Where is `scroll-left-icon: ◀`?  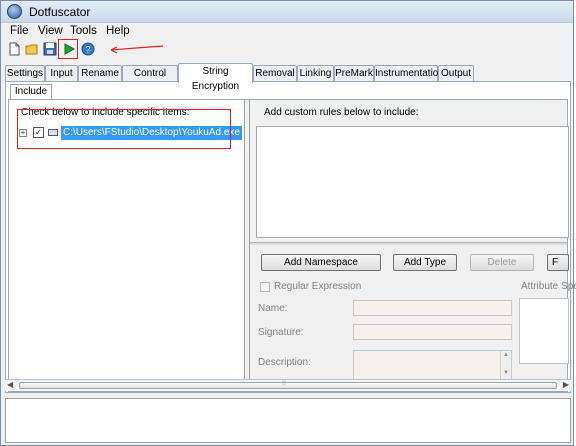
scroll-left-icon: ◀ is located at coordinates (10, 384).